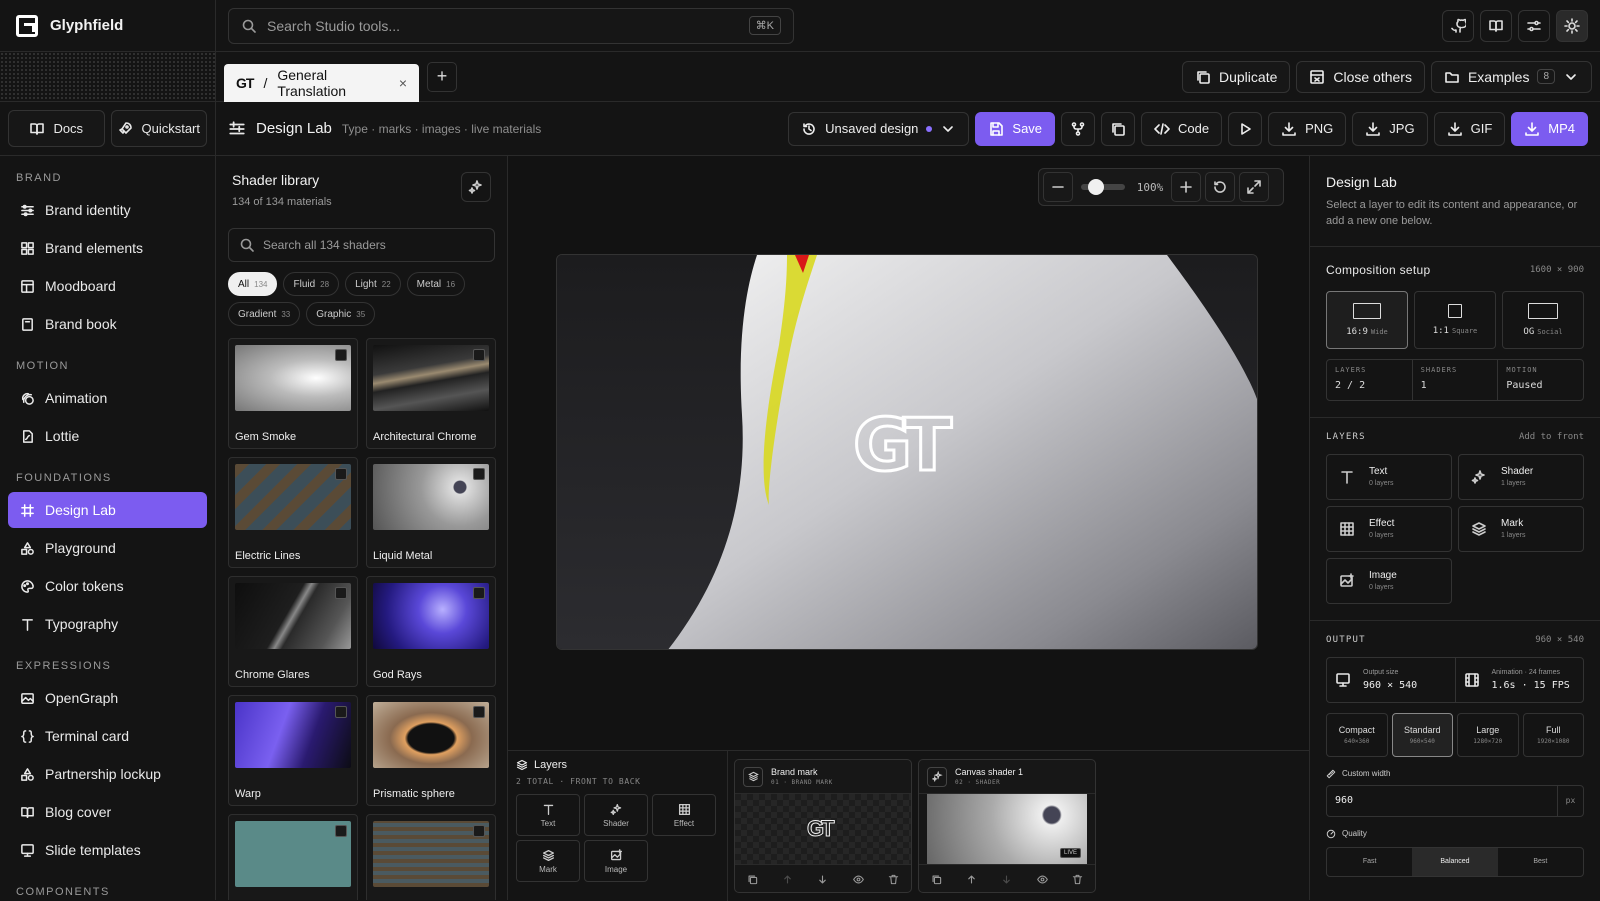  Describe the element at coordinates (436, 284) in the screenshot. I see `chip-metal: Metal 16` at that location.